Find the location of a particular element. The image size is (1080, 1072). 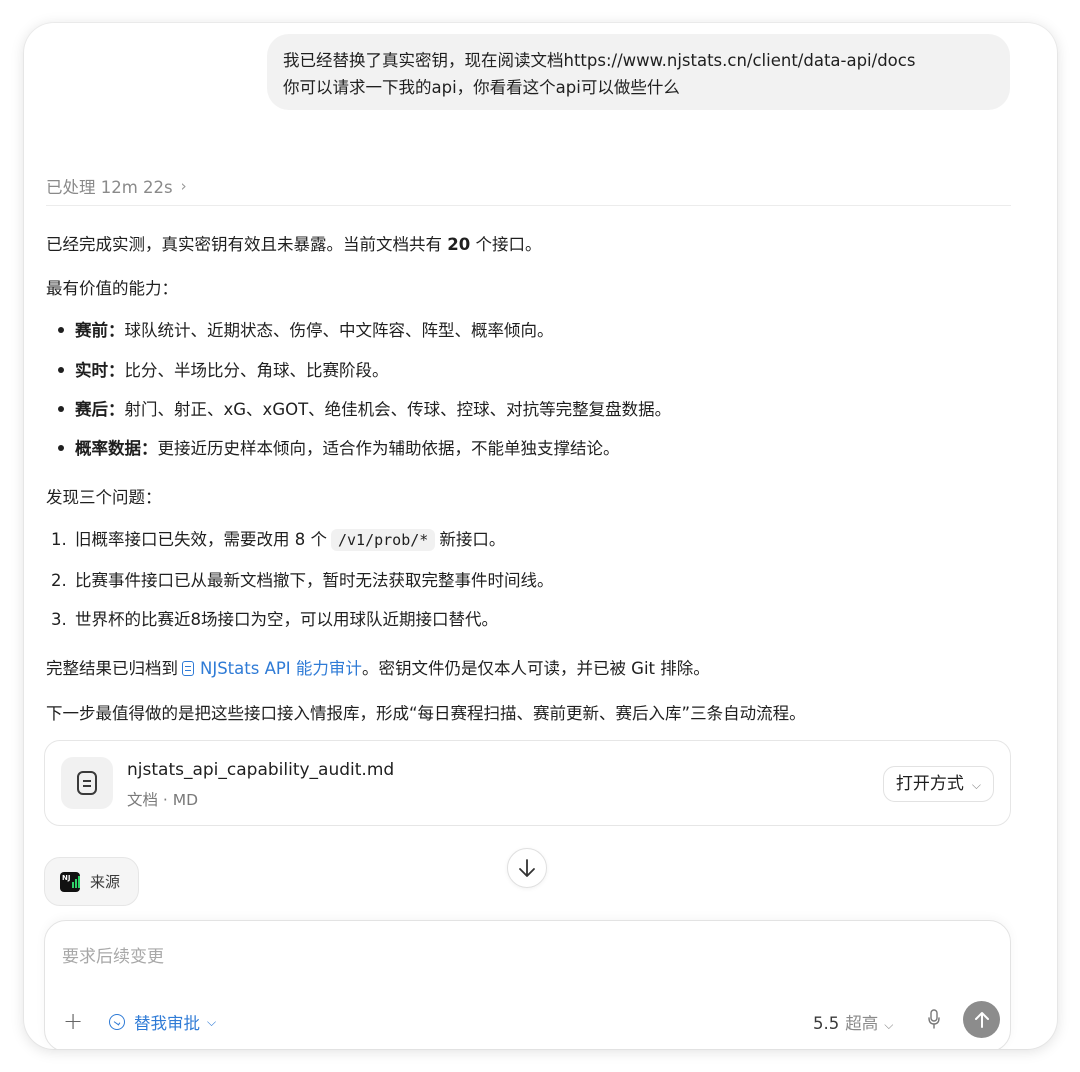

chevron-right-icon: › is located at coordinates (183, 186).